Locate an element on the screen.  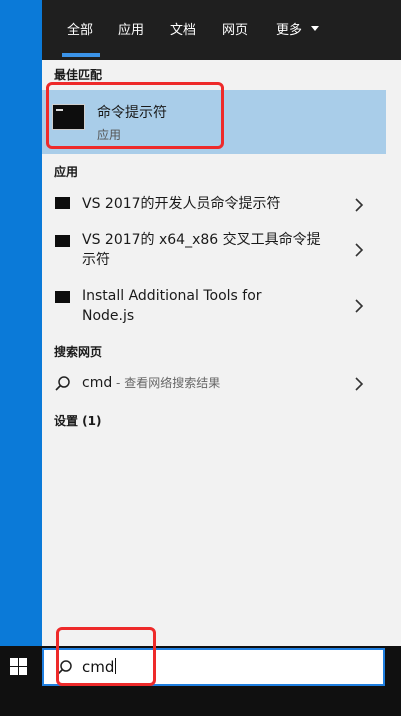
web-search-query: cmd is located at coordinates (97, 383).